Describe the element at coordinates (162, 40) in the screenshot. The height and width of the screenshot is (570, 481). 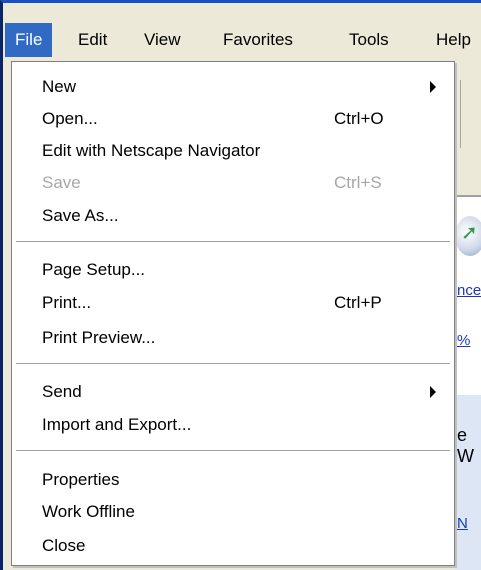
I see `menu-view: View` at that location.